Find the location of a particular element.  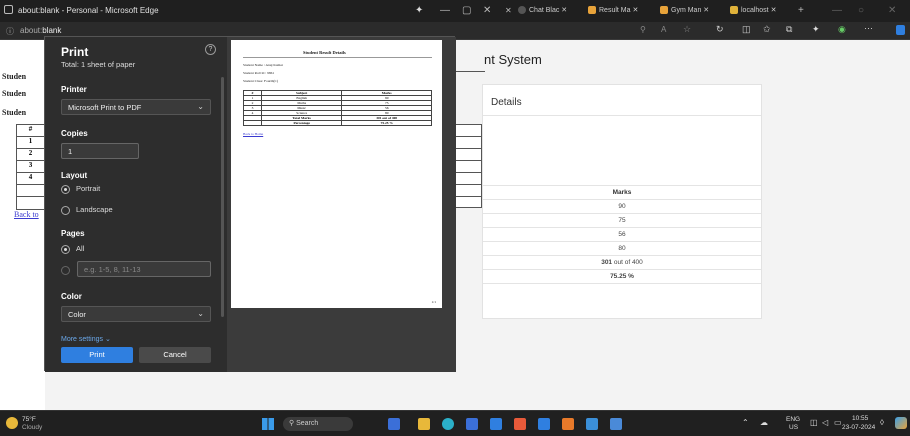

sheet-count: Total: 1 sheet of paper is located at coordinates (98, 64).